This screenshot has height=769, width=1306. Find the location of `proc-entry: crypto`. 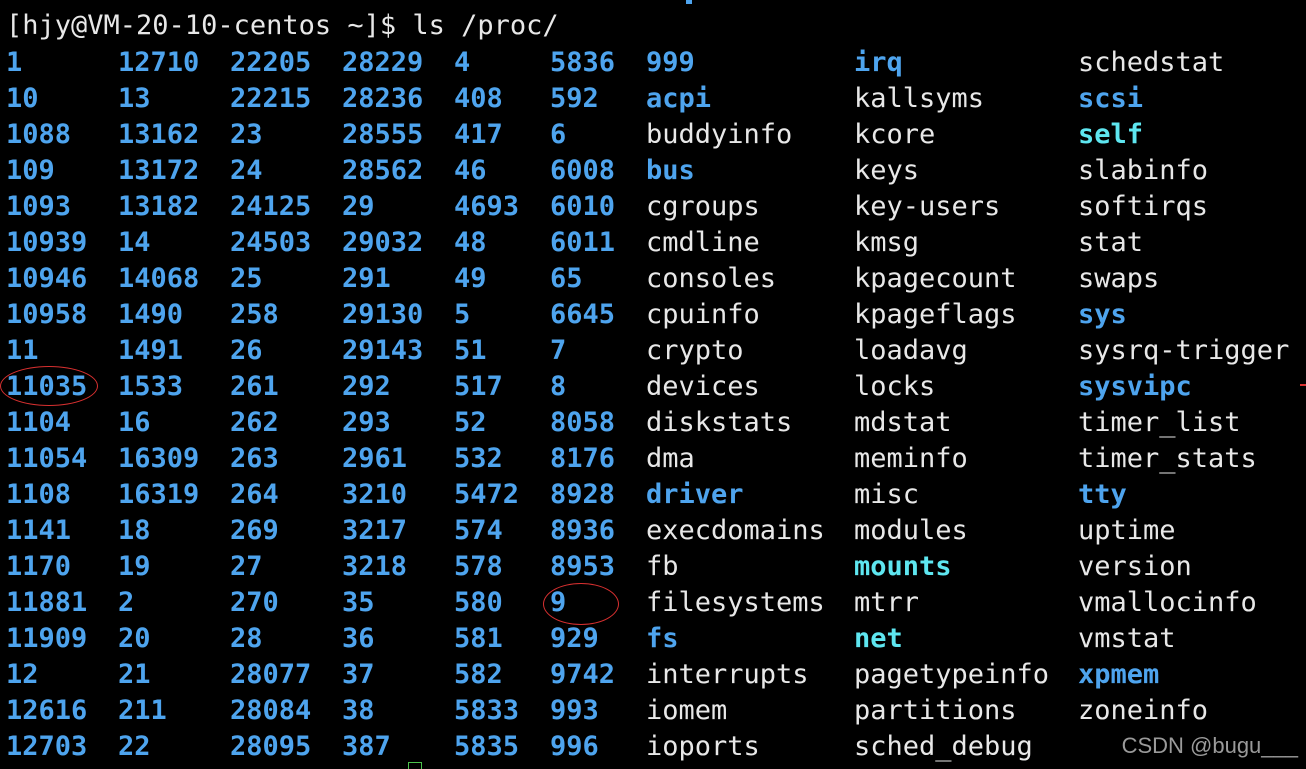

proc-entry: crypto is located at coordinates (695, 350).